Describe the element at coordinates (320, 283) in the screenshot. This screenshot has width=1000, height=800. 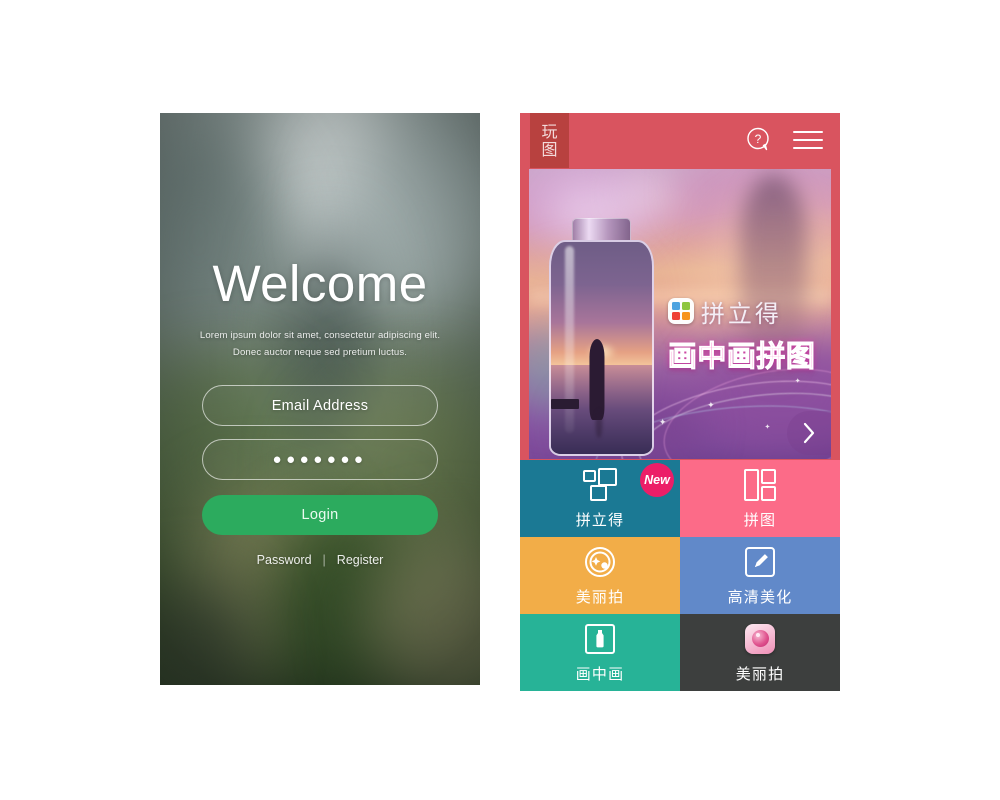
I see `page-title: Welcome` at that location.